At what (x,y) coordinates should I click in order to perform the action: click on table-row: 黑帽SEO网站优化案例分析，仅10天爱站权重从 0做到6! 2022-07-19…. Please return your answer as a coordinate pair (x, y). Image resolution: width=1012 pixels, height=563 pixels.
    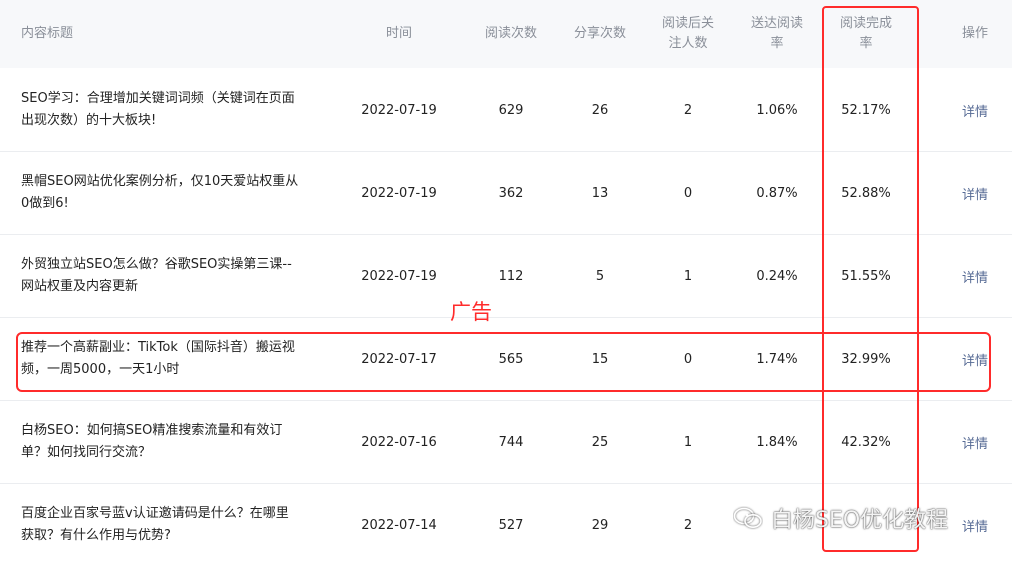
    Looking at the image, I should click on (506, 193).